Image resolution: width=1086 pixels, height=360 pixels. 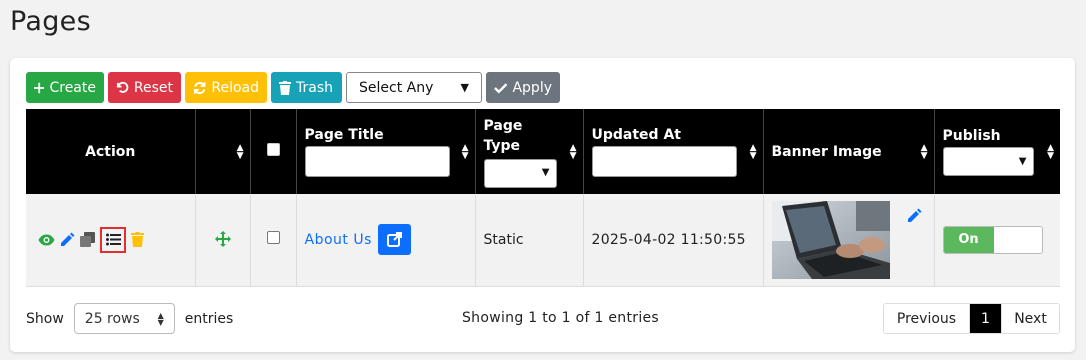 I want to click on row-actions-cell, so click(x=111, y=240).